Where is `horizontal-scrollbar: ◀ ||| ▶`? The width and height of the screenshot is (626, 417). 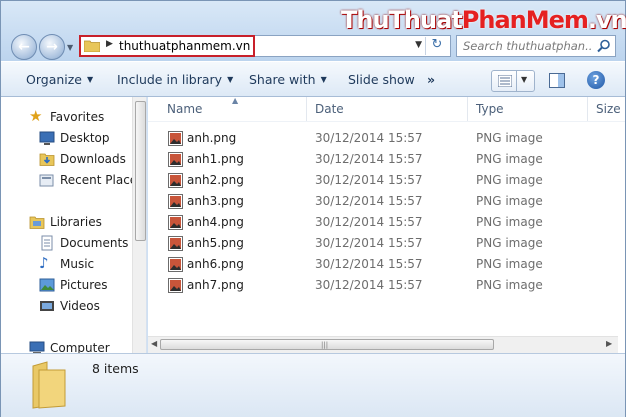 horizontal-scrollbar: ◀ ||| ▶ is located at coordinates (383, 344).